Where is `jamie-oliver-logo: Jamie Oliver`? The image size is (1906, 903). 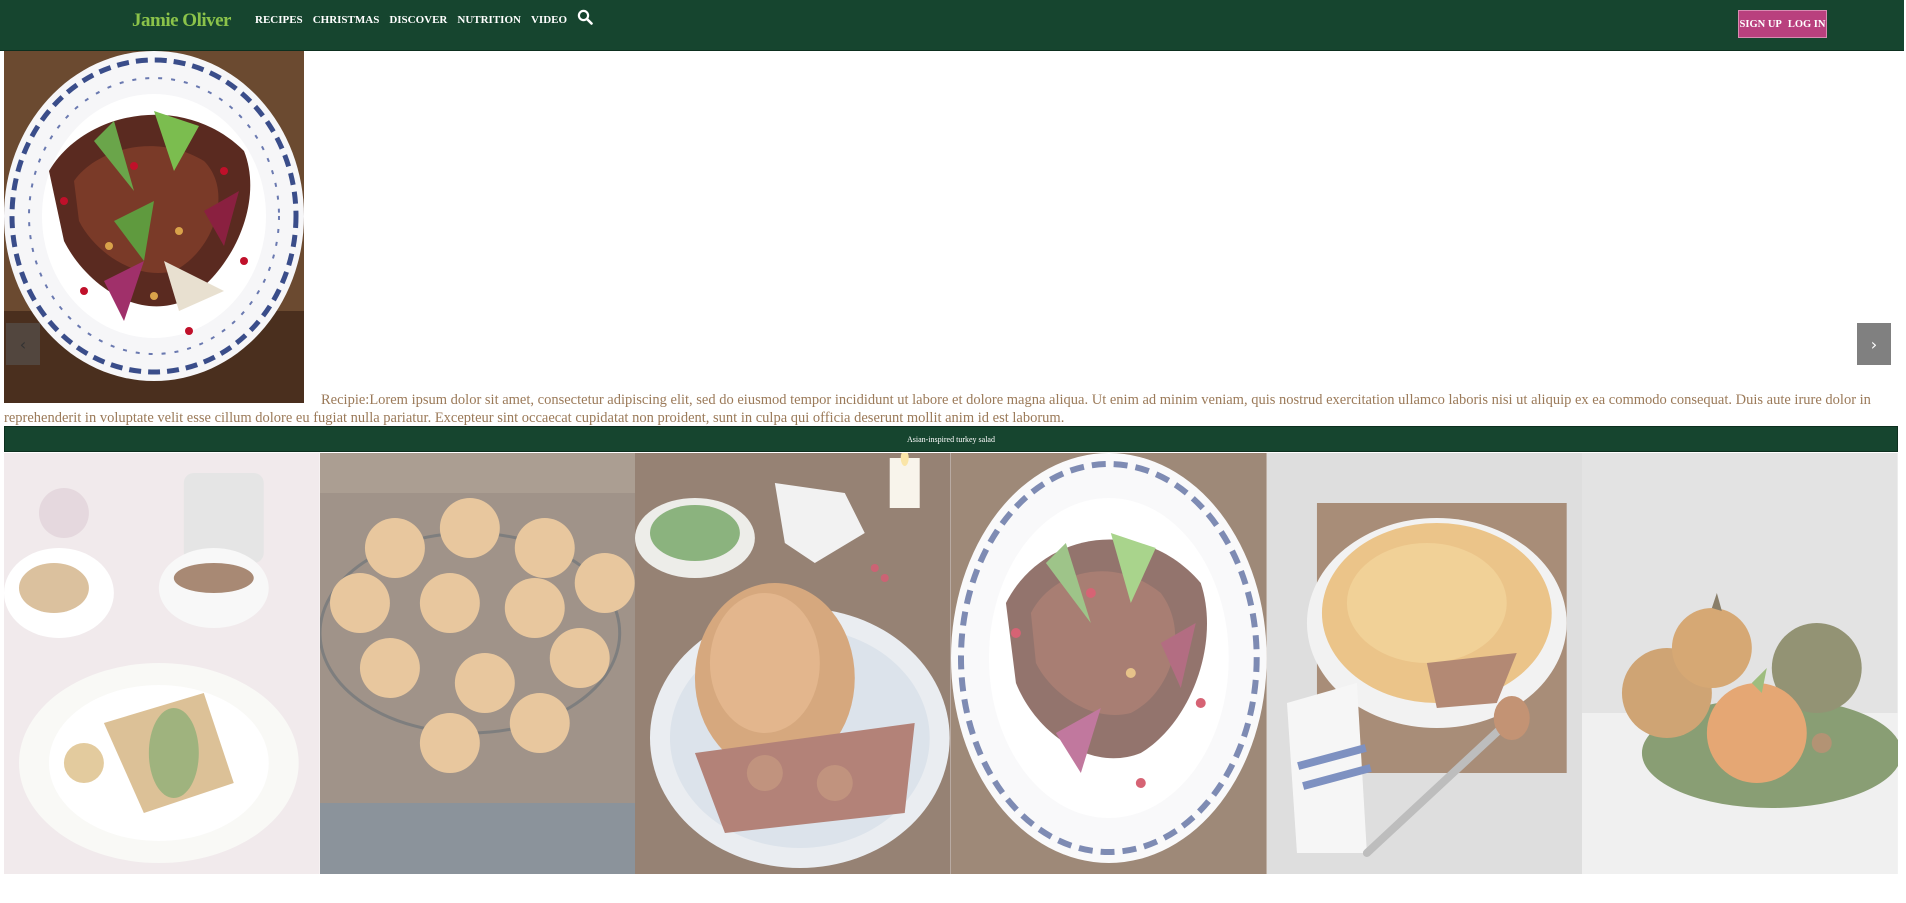 jamie-oliver-logo: Jamie Oliver is located at coordinates (182, 21).